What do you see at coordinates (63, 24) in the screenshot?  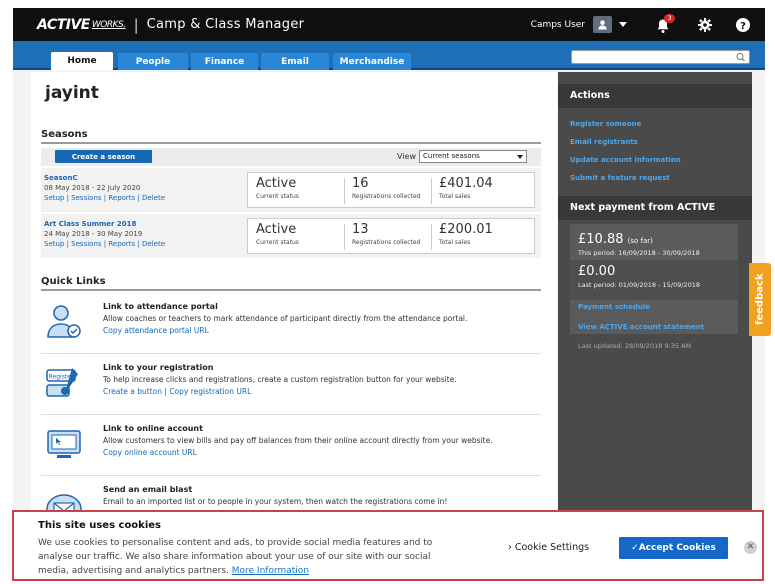 I see `logo-active-text: ACTIVE` at bounding box center [63, 24].